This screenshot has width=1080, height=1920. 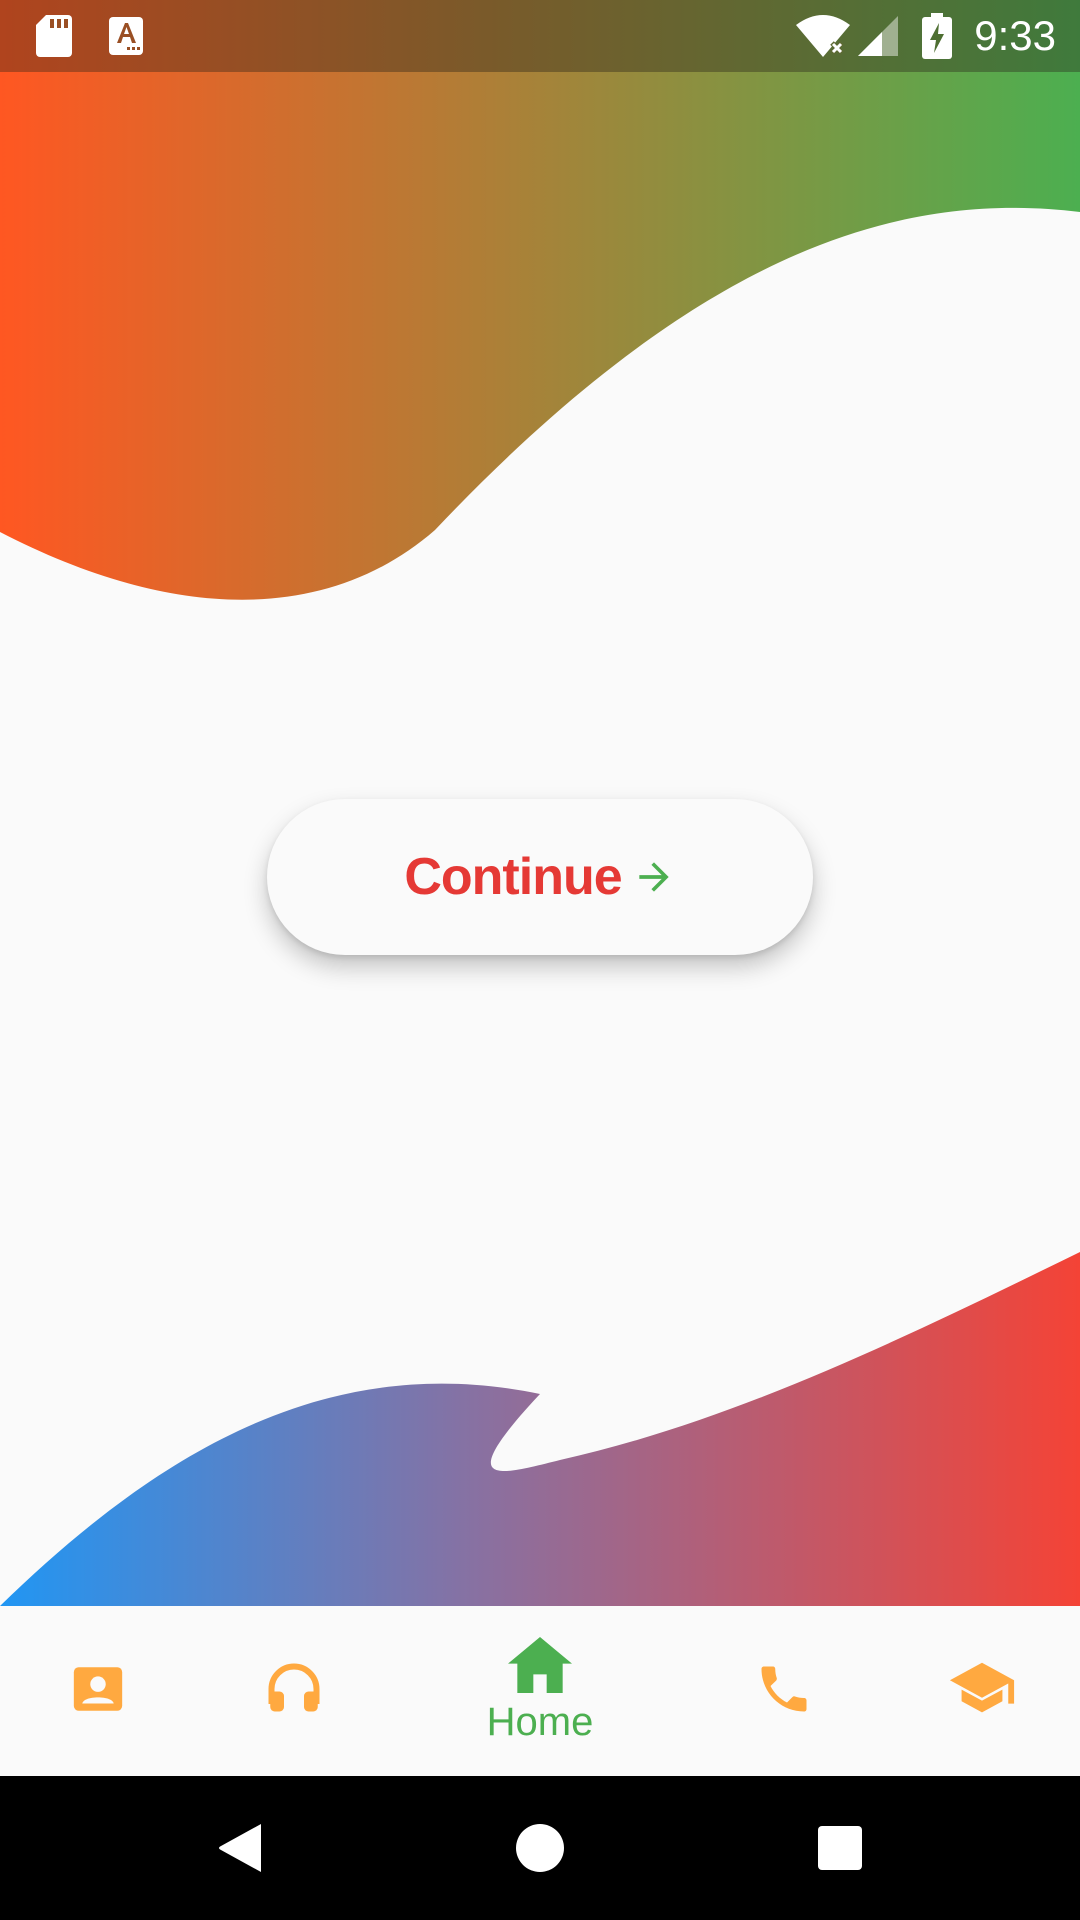 I want to click on continue-button: Continue, so click(x=540, y=877).